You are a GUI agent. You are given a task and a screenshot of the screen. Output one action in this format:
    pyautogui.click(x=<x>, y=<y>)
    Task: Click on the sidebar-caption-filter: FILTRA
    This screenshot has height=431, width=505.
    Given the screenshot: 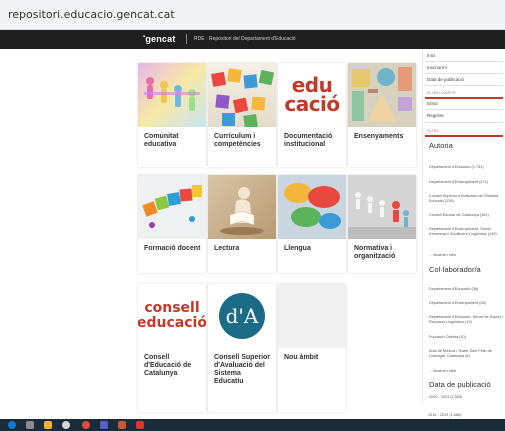 What is the action you would take?
    pyautogui.click(x=433, y=131)
    